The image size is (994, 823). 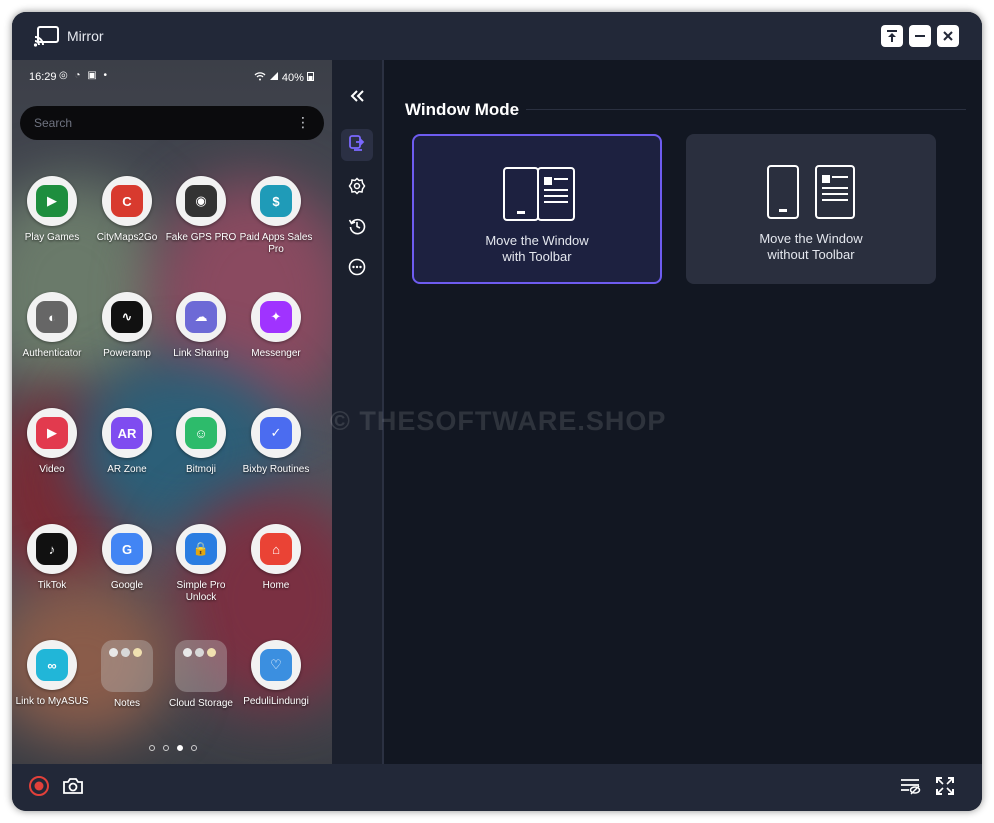 I want to click on app-shortcut: ∞ Link to MyASUS, so click(x=52, y=674).